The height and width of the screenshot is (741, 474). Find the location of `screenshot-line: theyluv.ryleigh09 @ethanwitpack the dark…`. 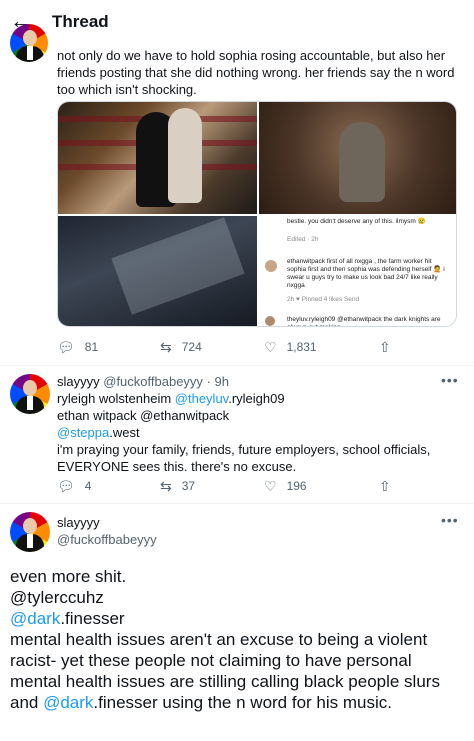

screenshot-line: theyluv.ryleigh09 @ethanwitpack the dark… is located at coordinates (364, 321).